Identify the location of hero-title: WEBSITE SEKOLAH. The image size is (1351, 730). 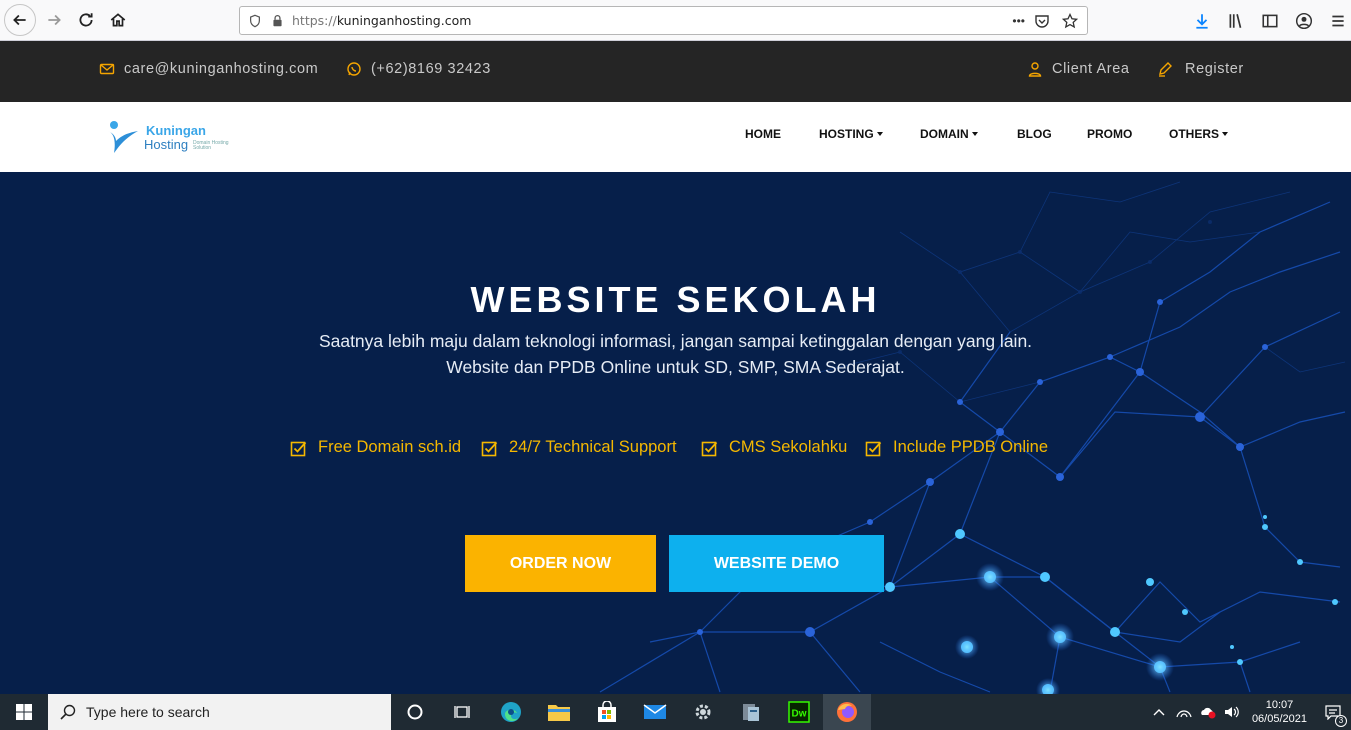
(675, 299).